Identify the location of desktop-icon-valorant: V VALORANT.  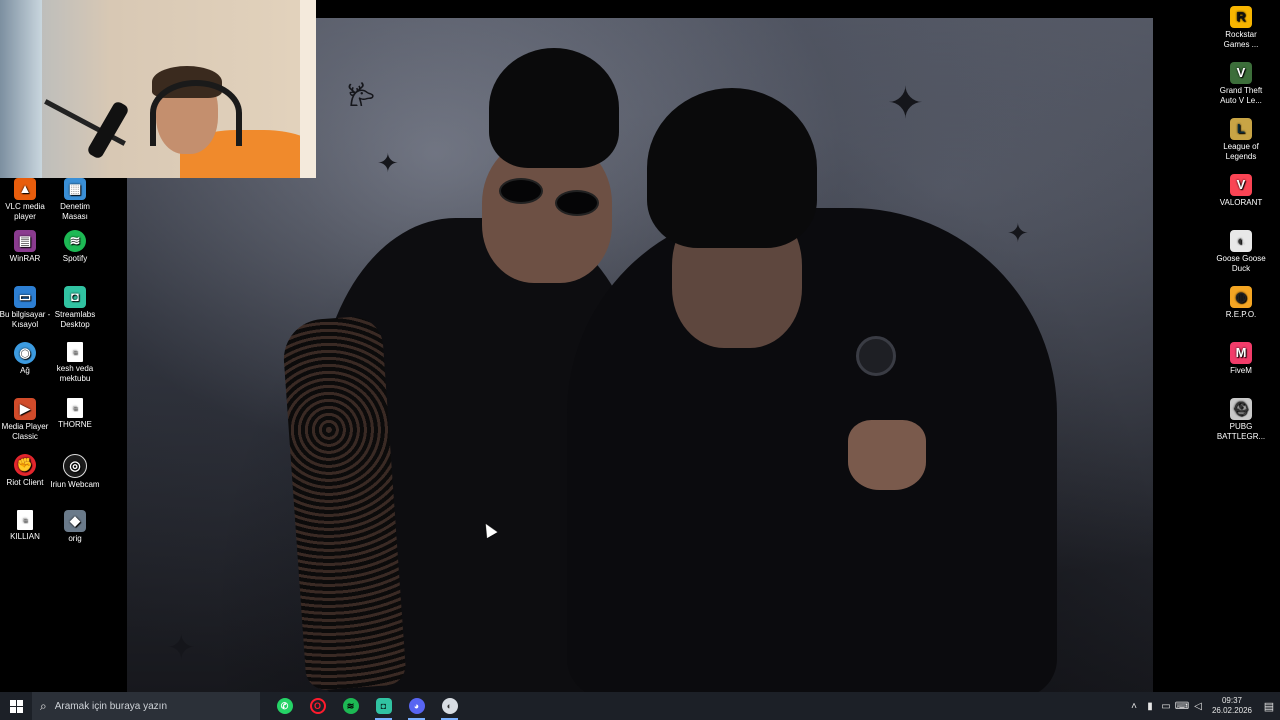
(1241, 191).